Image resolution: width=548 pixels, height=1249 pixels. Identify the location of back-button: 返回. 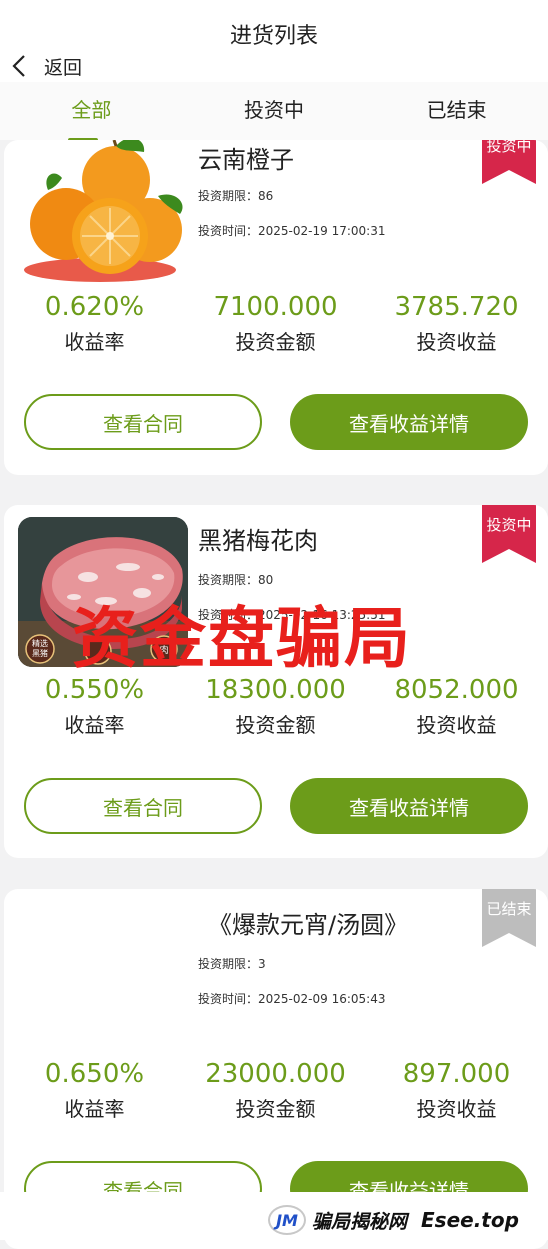
(46, 66).